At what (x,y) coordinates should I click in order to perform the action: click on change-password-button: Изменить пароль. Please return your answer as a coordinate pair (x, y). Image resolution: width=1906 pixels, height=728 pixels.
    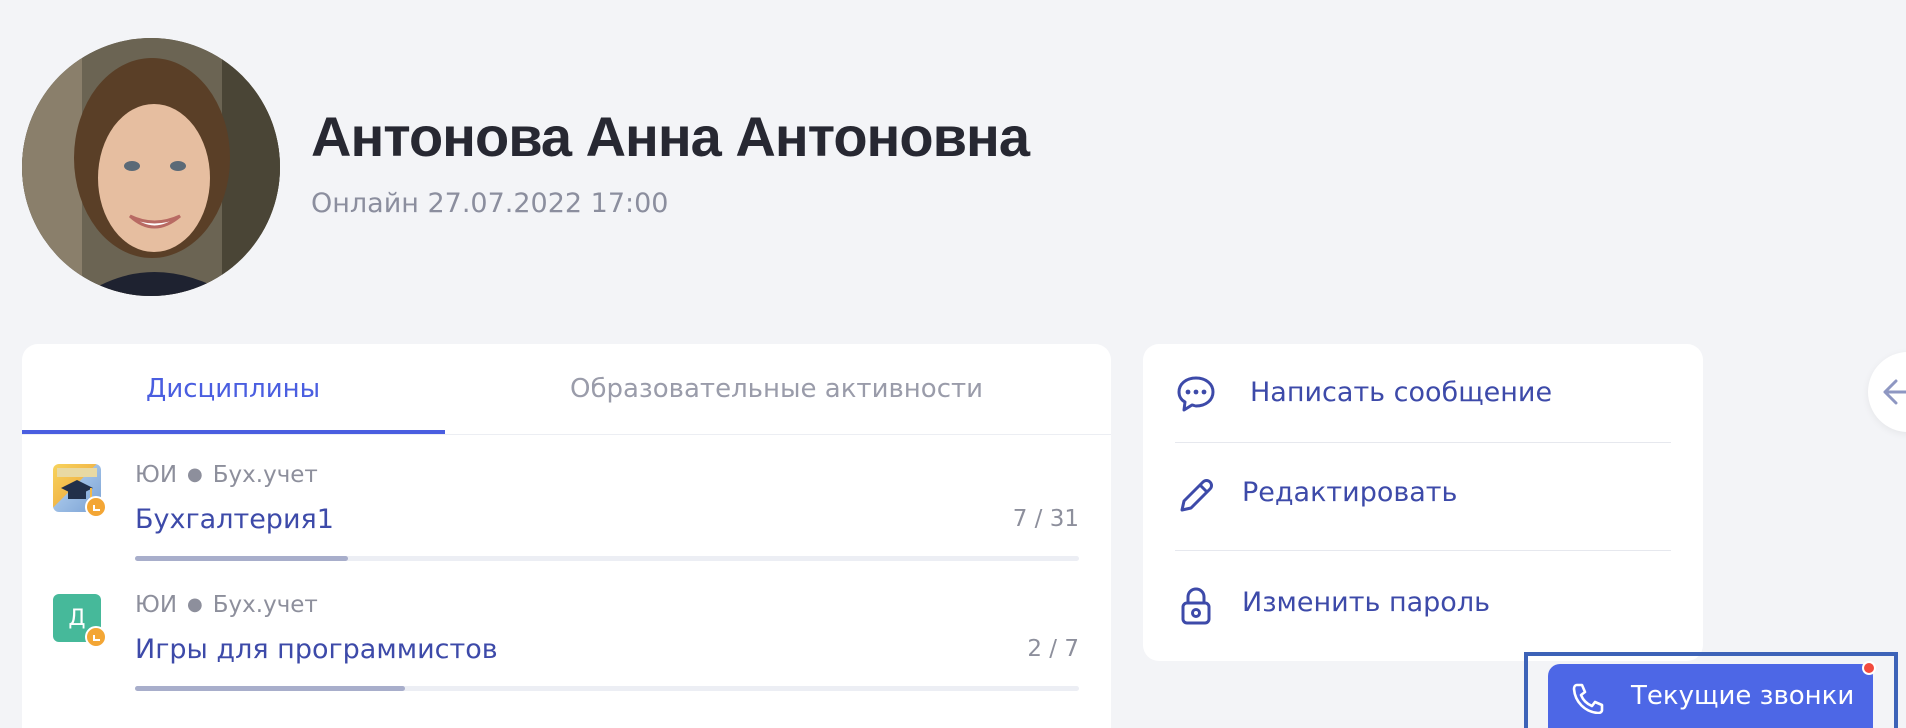
    Looking at the image, I should click on (1423, 606).